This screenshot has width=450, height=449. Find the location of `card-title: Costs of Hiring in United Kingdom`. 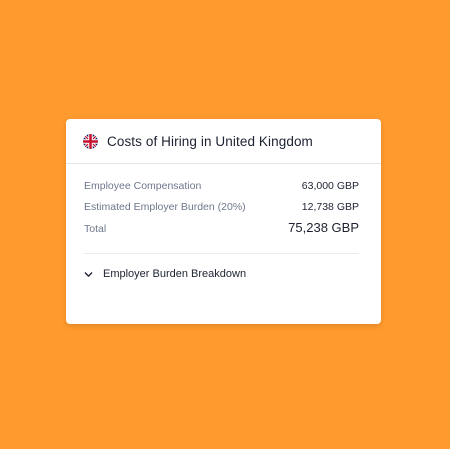

card-title: Costs of Hiring in United Kingdom is located at coordinates (210, 141).